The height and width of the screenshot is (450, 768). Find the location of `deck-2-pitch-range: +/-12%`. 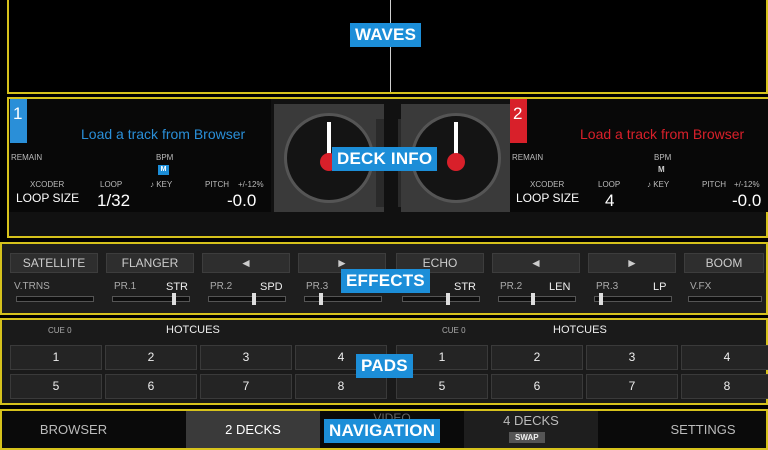

deck-2-pitch-range: +/-12% is located at coordinates (747, 184).